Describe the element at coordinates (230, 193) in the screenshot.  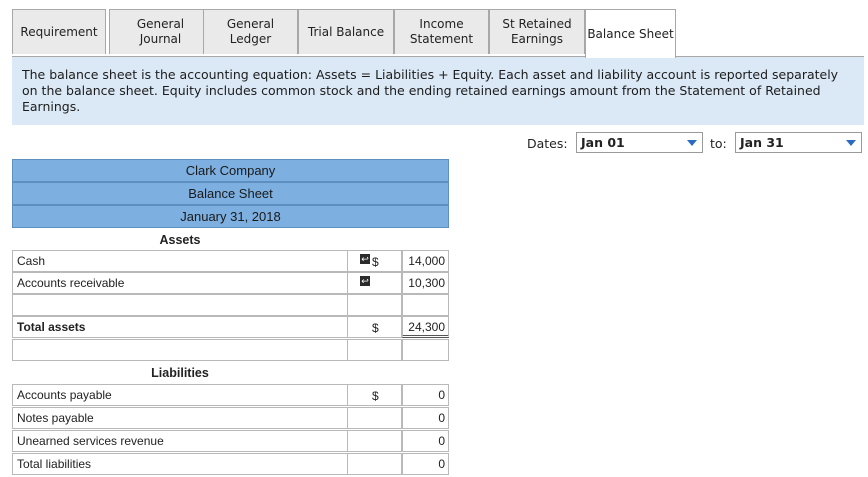
I see `statement-title: Balance Sheet` at that location.